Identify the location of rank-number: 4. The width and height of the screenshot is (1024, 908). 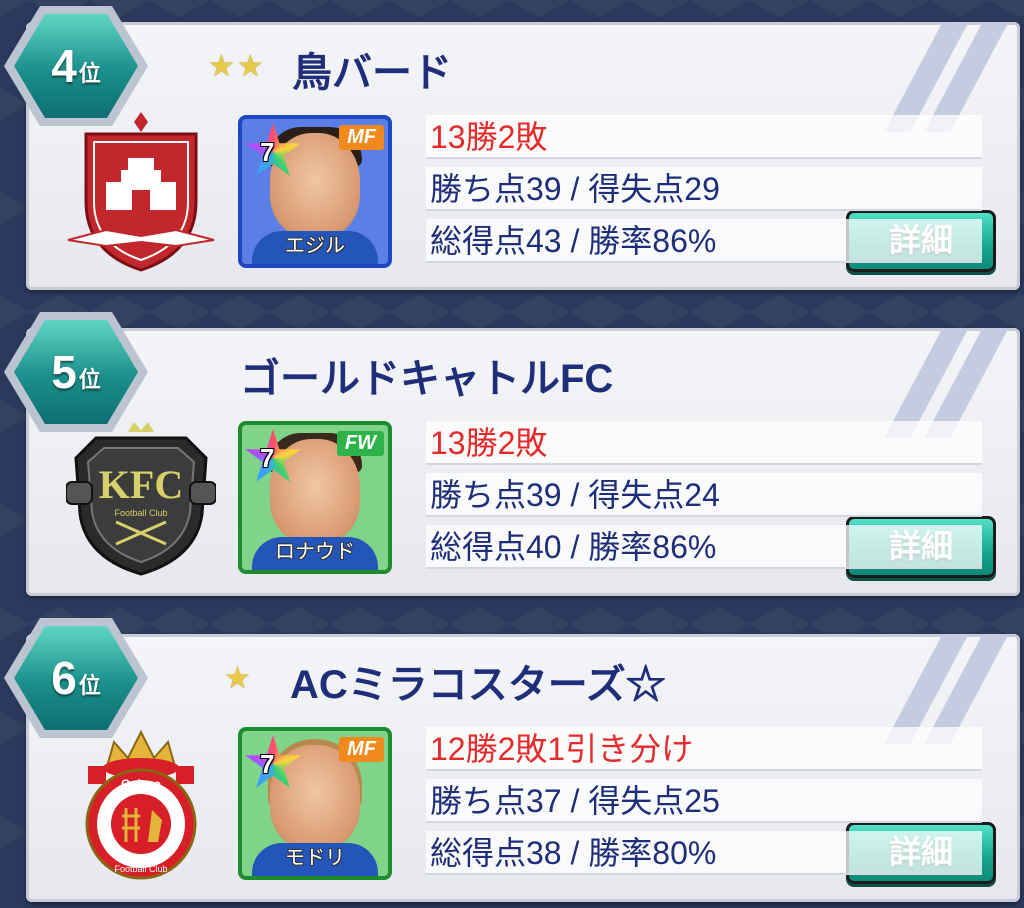
(64, 66).